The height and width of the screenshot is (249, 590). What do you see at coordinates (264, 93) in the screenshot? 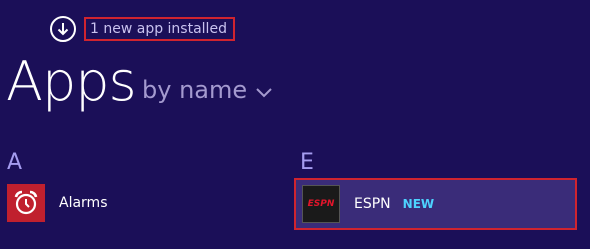
I see `chevron-down-icon` at bounding box center [264, 93].